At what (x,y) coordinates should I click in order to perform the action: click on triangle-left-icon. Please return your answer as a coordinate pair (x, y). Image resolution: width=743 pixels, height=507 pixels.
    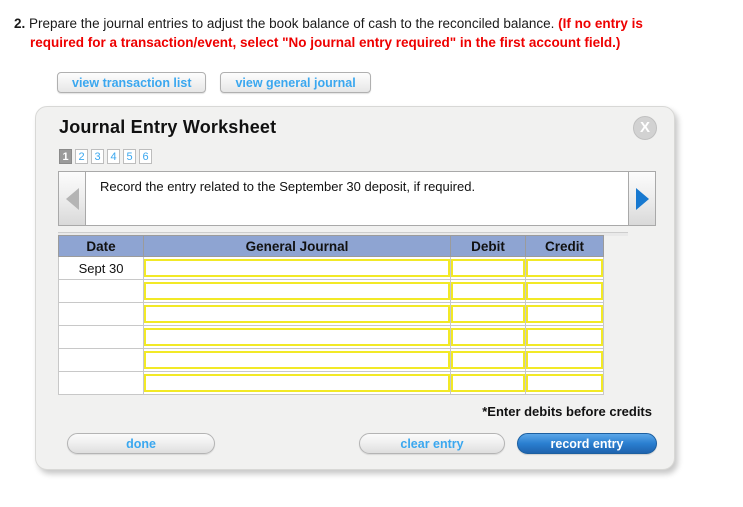
    Looking at the image, I should click on (72, 198).